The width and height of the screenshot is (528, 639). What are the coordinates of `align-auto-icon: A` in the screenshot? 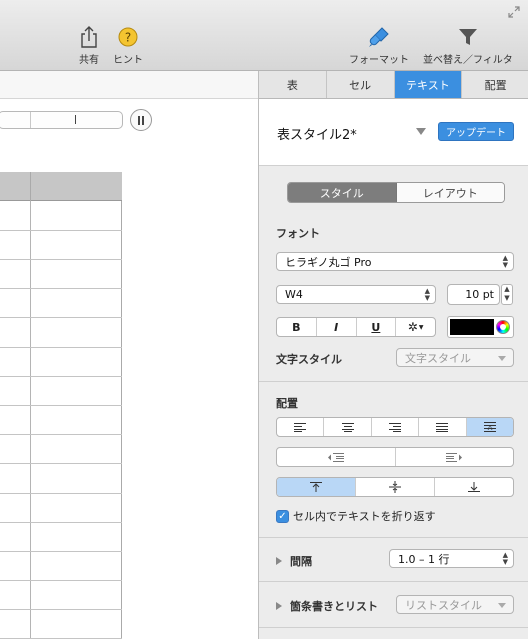 It's located at (489, 427).